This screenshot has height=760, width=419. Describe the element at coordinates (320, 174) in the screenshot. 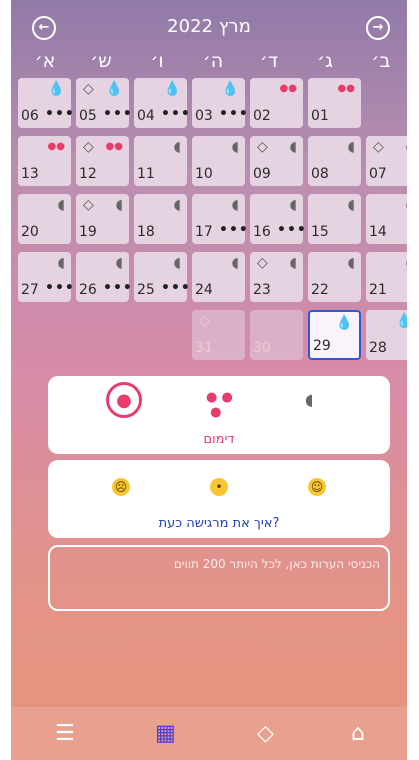

I see `day-number: 08` at that location.